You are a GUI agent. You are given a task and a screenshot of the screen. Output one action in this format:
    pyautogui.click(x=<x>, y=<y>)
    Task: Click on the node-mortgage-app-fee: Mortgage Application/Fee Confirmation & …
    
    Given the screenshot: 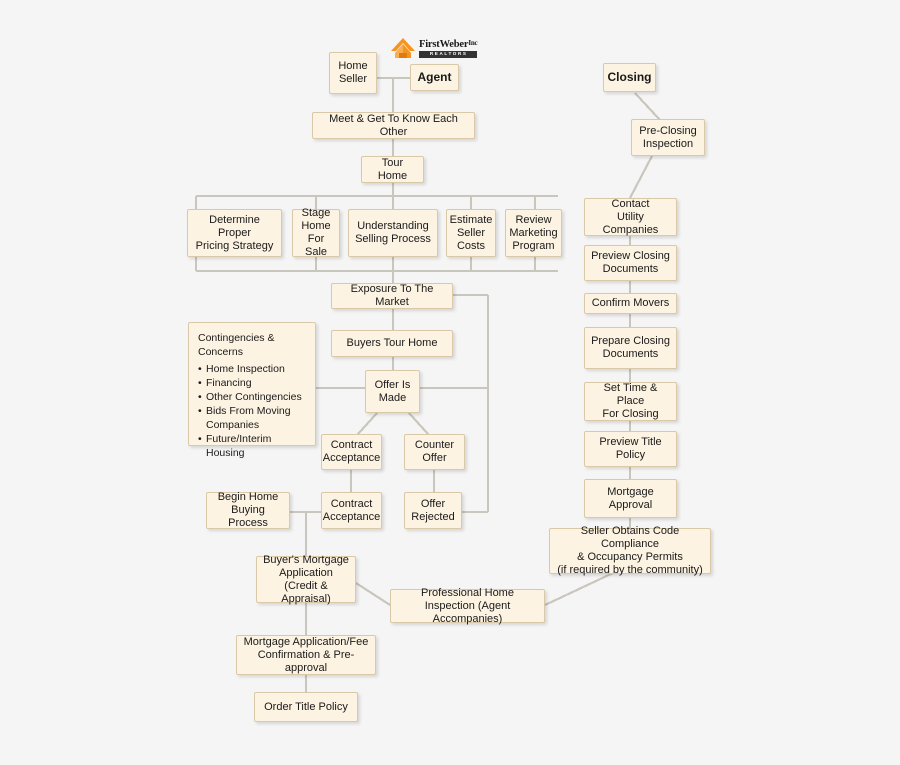 What is the action you would take?
    pyautogui.click(x=306, y=655)
    